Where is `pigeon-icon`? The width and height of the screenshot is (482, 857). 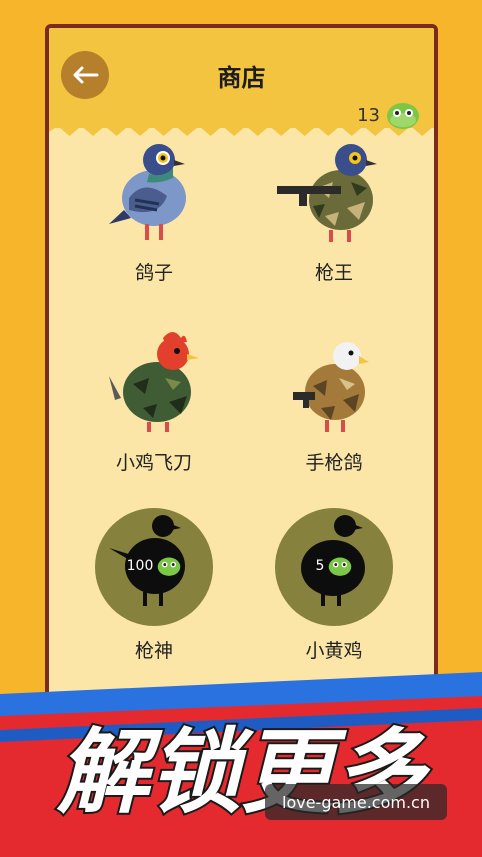 pigeon-icon is located at coordinates (154, 193).